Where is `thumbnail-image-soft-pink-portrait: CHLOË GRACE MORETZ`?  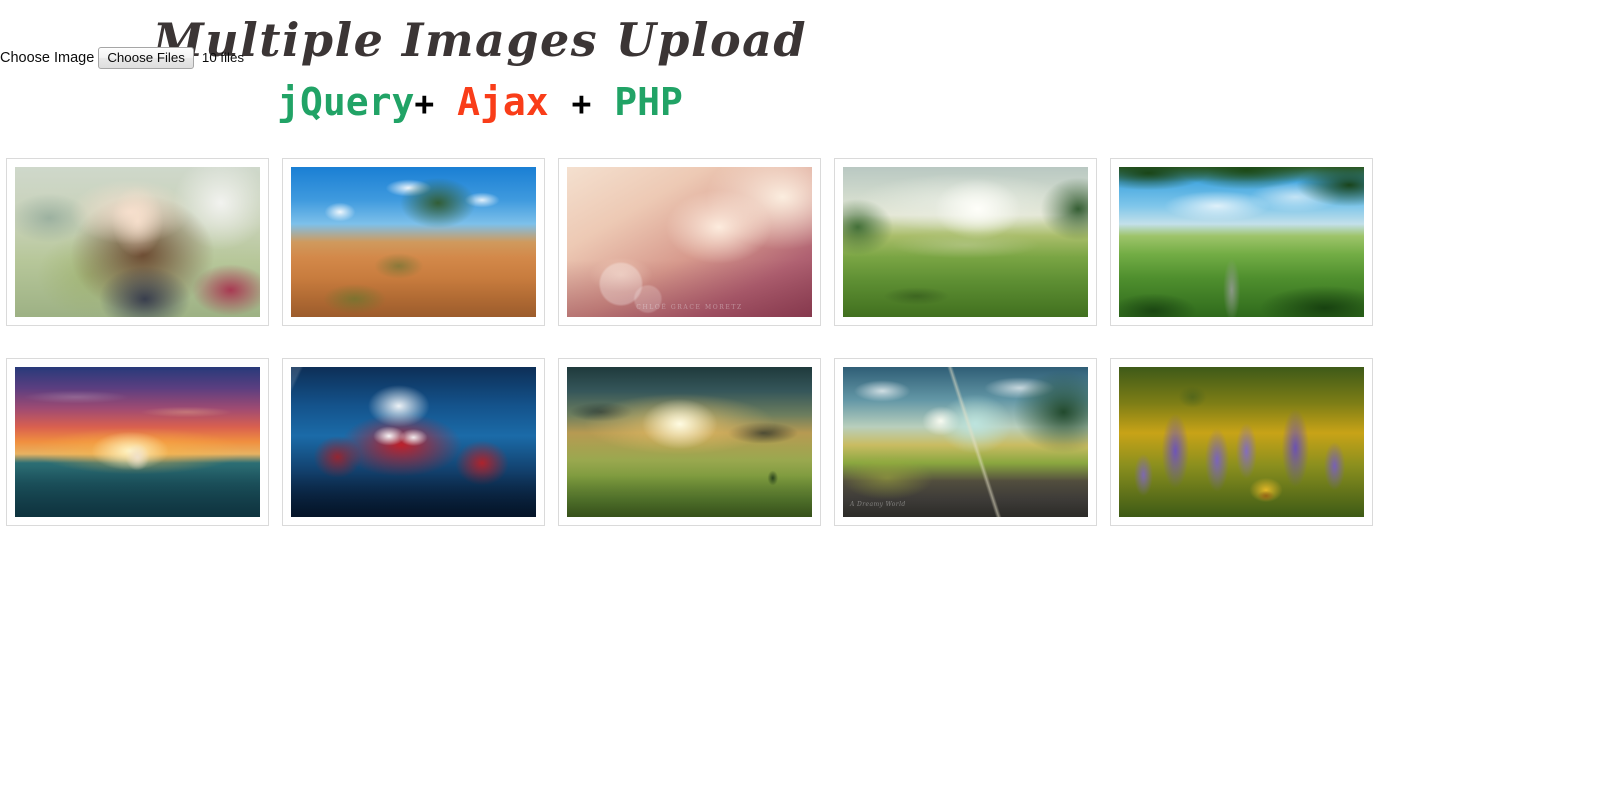
thumbnail-image-soft-pink-portrait: CHLOË GRACE MORETZ is located at coordinates (689, 242).